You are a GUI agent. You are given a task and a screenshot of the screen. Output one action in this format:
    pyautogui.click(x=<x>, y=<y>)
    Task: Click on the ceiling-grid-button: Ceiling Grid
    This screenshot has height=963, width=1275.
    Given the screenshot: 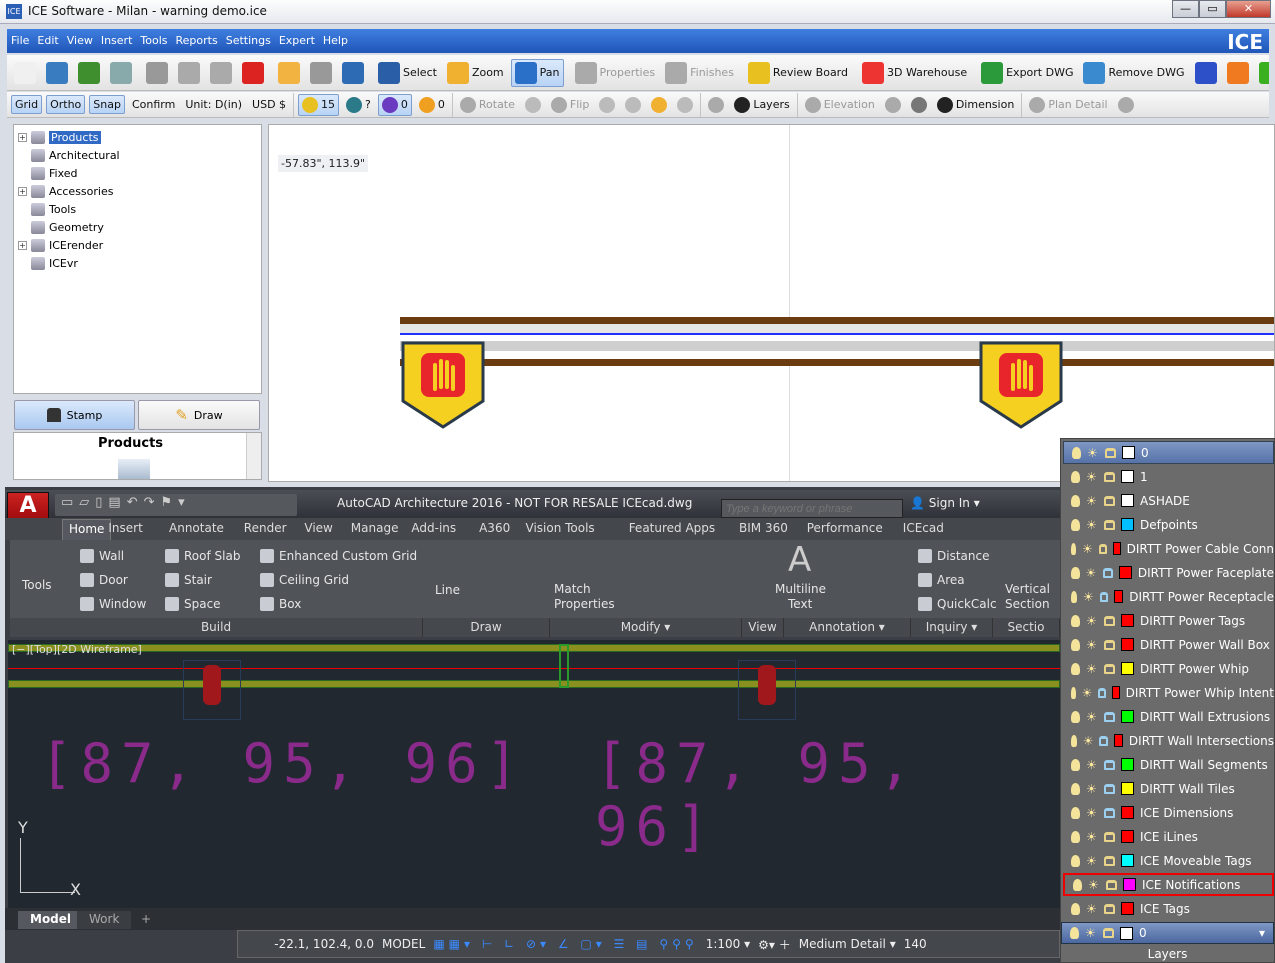 What is the action you would take?
    pyautogui.click(x=304, y=580)
    